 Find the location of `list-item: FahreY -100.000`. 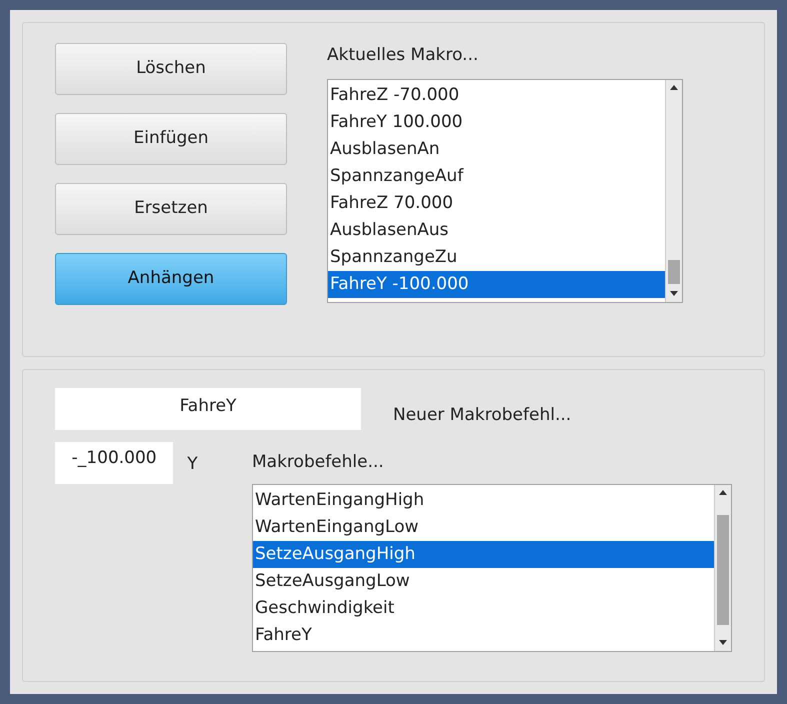

list-item: FahreY -100.000 is located at coordinates (496, 284).